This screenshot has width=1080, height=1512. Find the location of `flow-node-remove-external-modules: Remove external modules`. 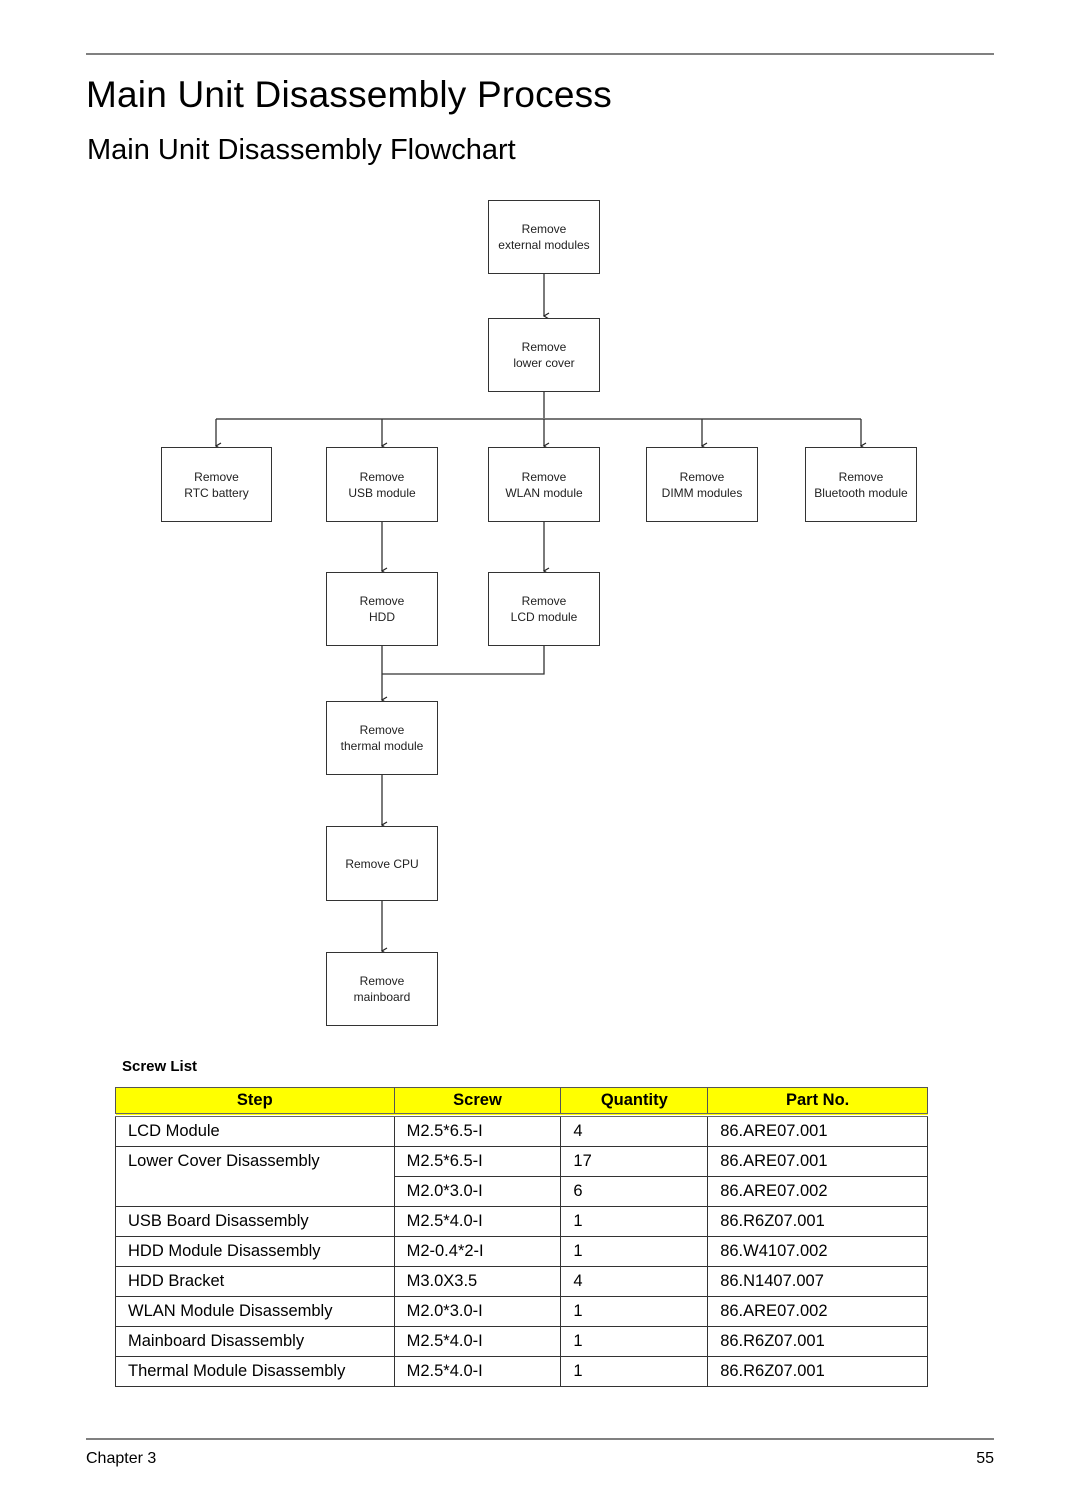

flow-node-remove-external-modules: Remove external modules is located at coordinates (544, 237).